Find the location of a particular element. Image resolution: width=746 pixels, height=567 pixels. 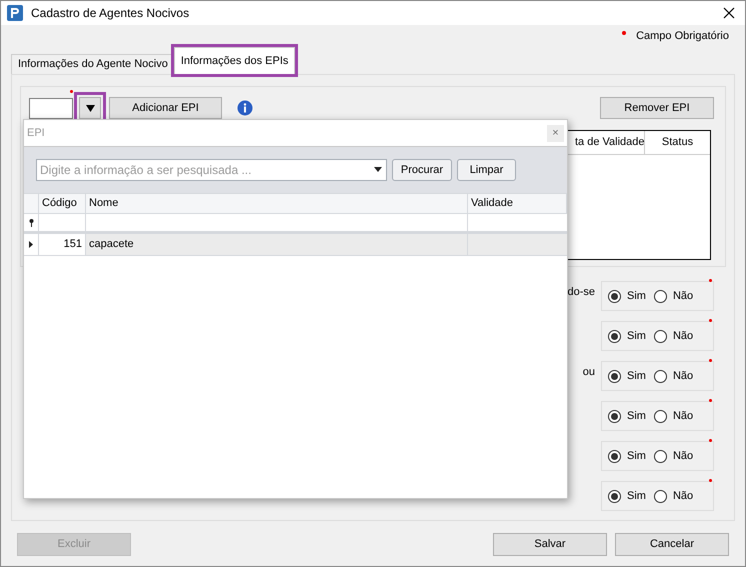

table-cell: 151 is located at coordinates (62, 244).